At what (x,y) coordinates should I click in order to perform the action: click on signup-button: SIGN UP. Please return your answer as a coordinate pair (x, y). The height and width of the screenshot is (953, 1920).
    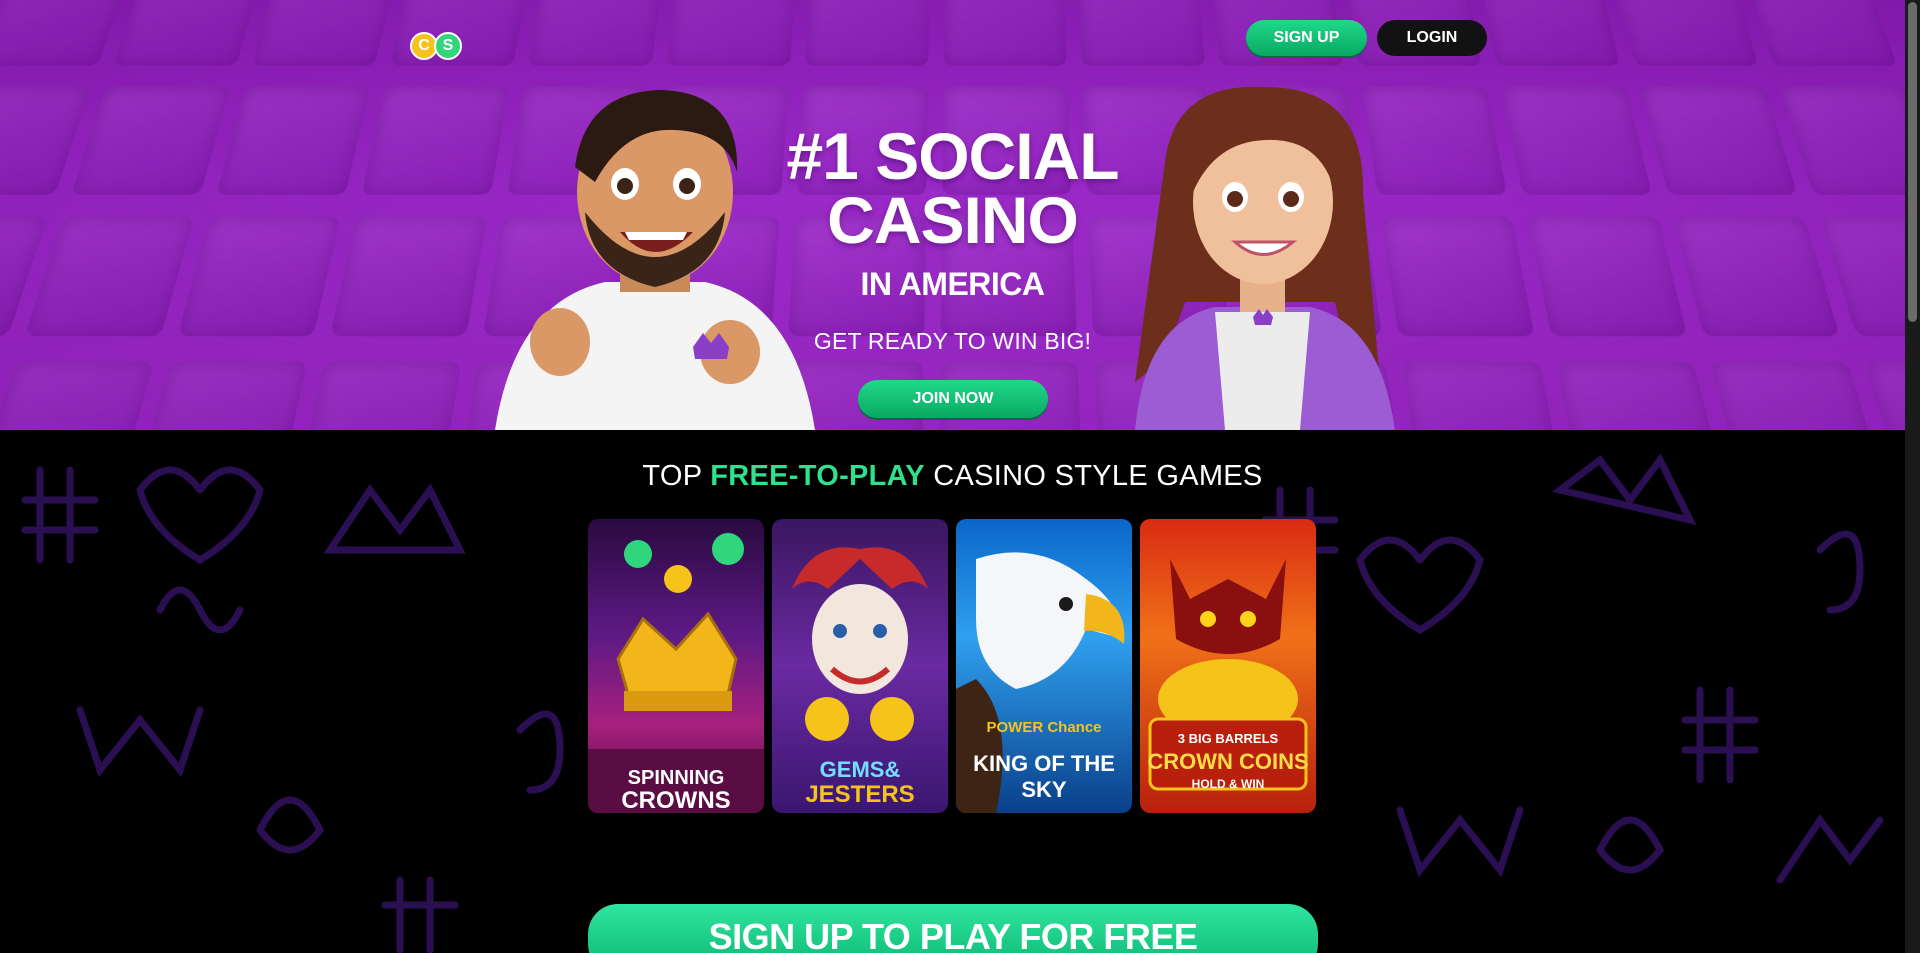
    Looking at the image, I should click on (1306, 38).